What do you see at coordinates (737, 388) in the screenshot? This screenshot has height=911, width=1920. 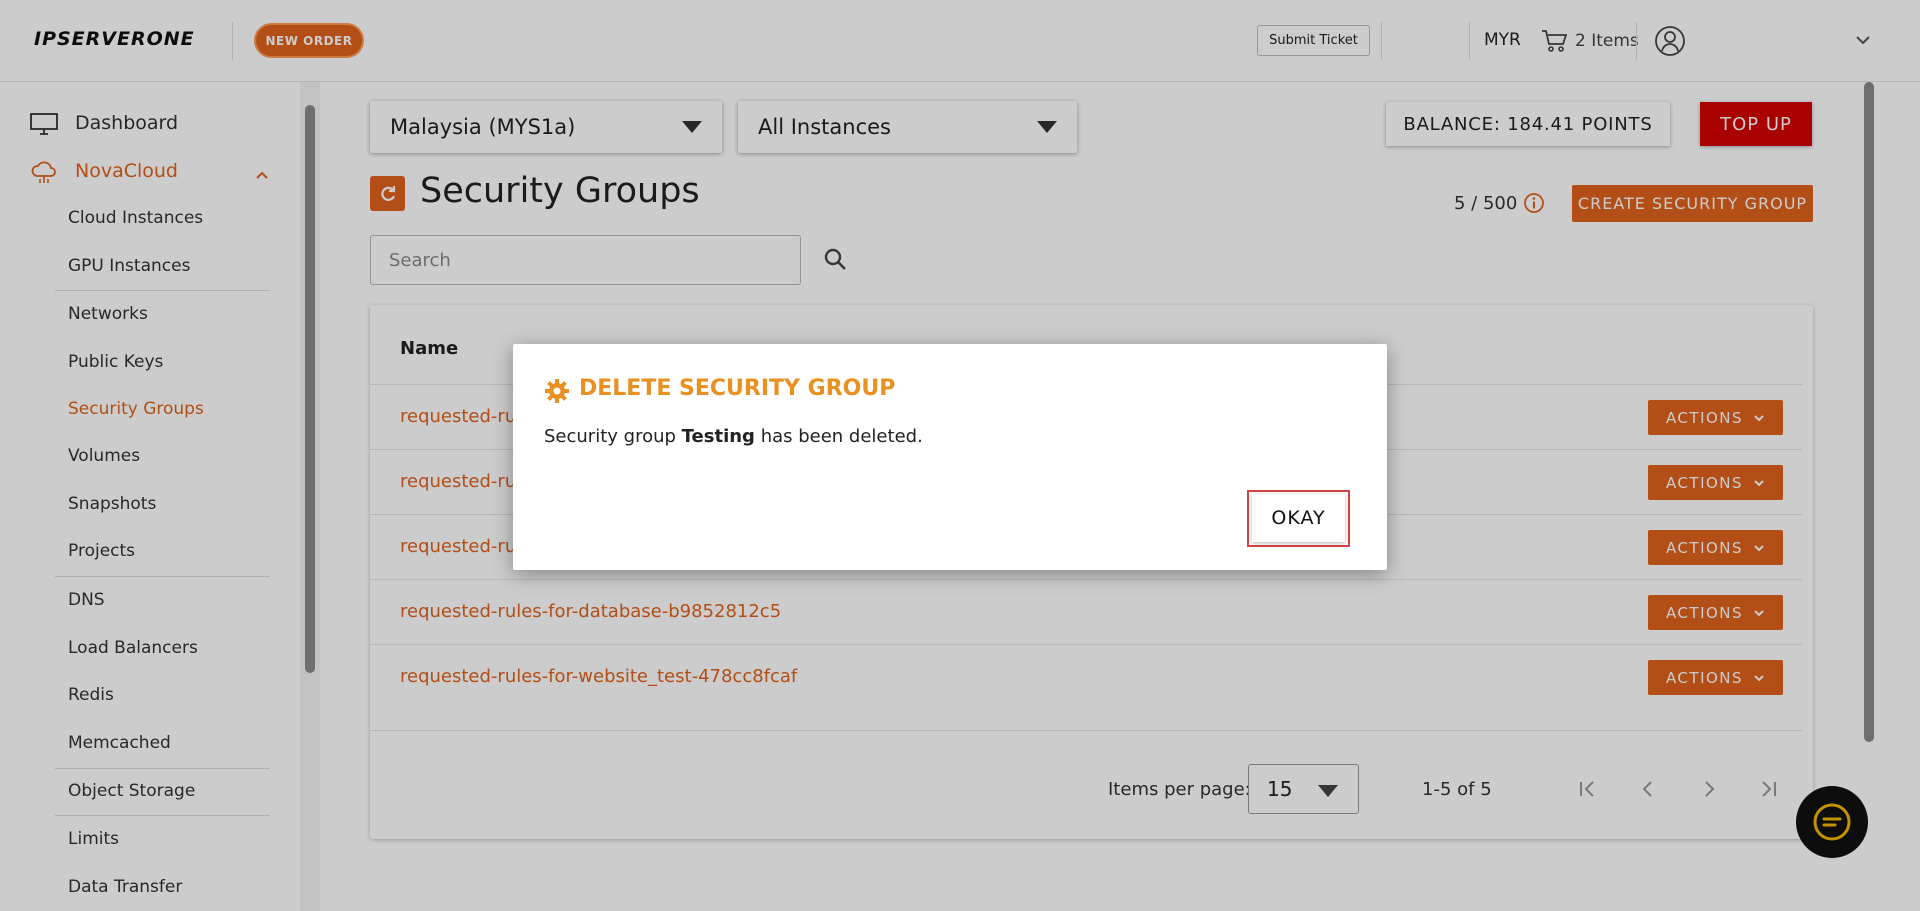 I see `dialog-title: DELETE SECURITY GROUP` at bounding box center [737, 388].